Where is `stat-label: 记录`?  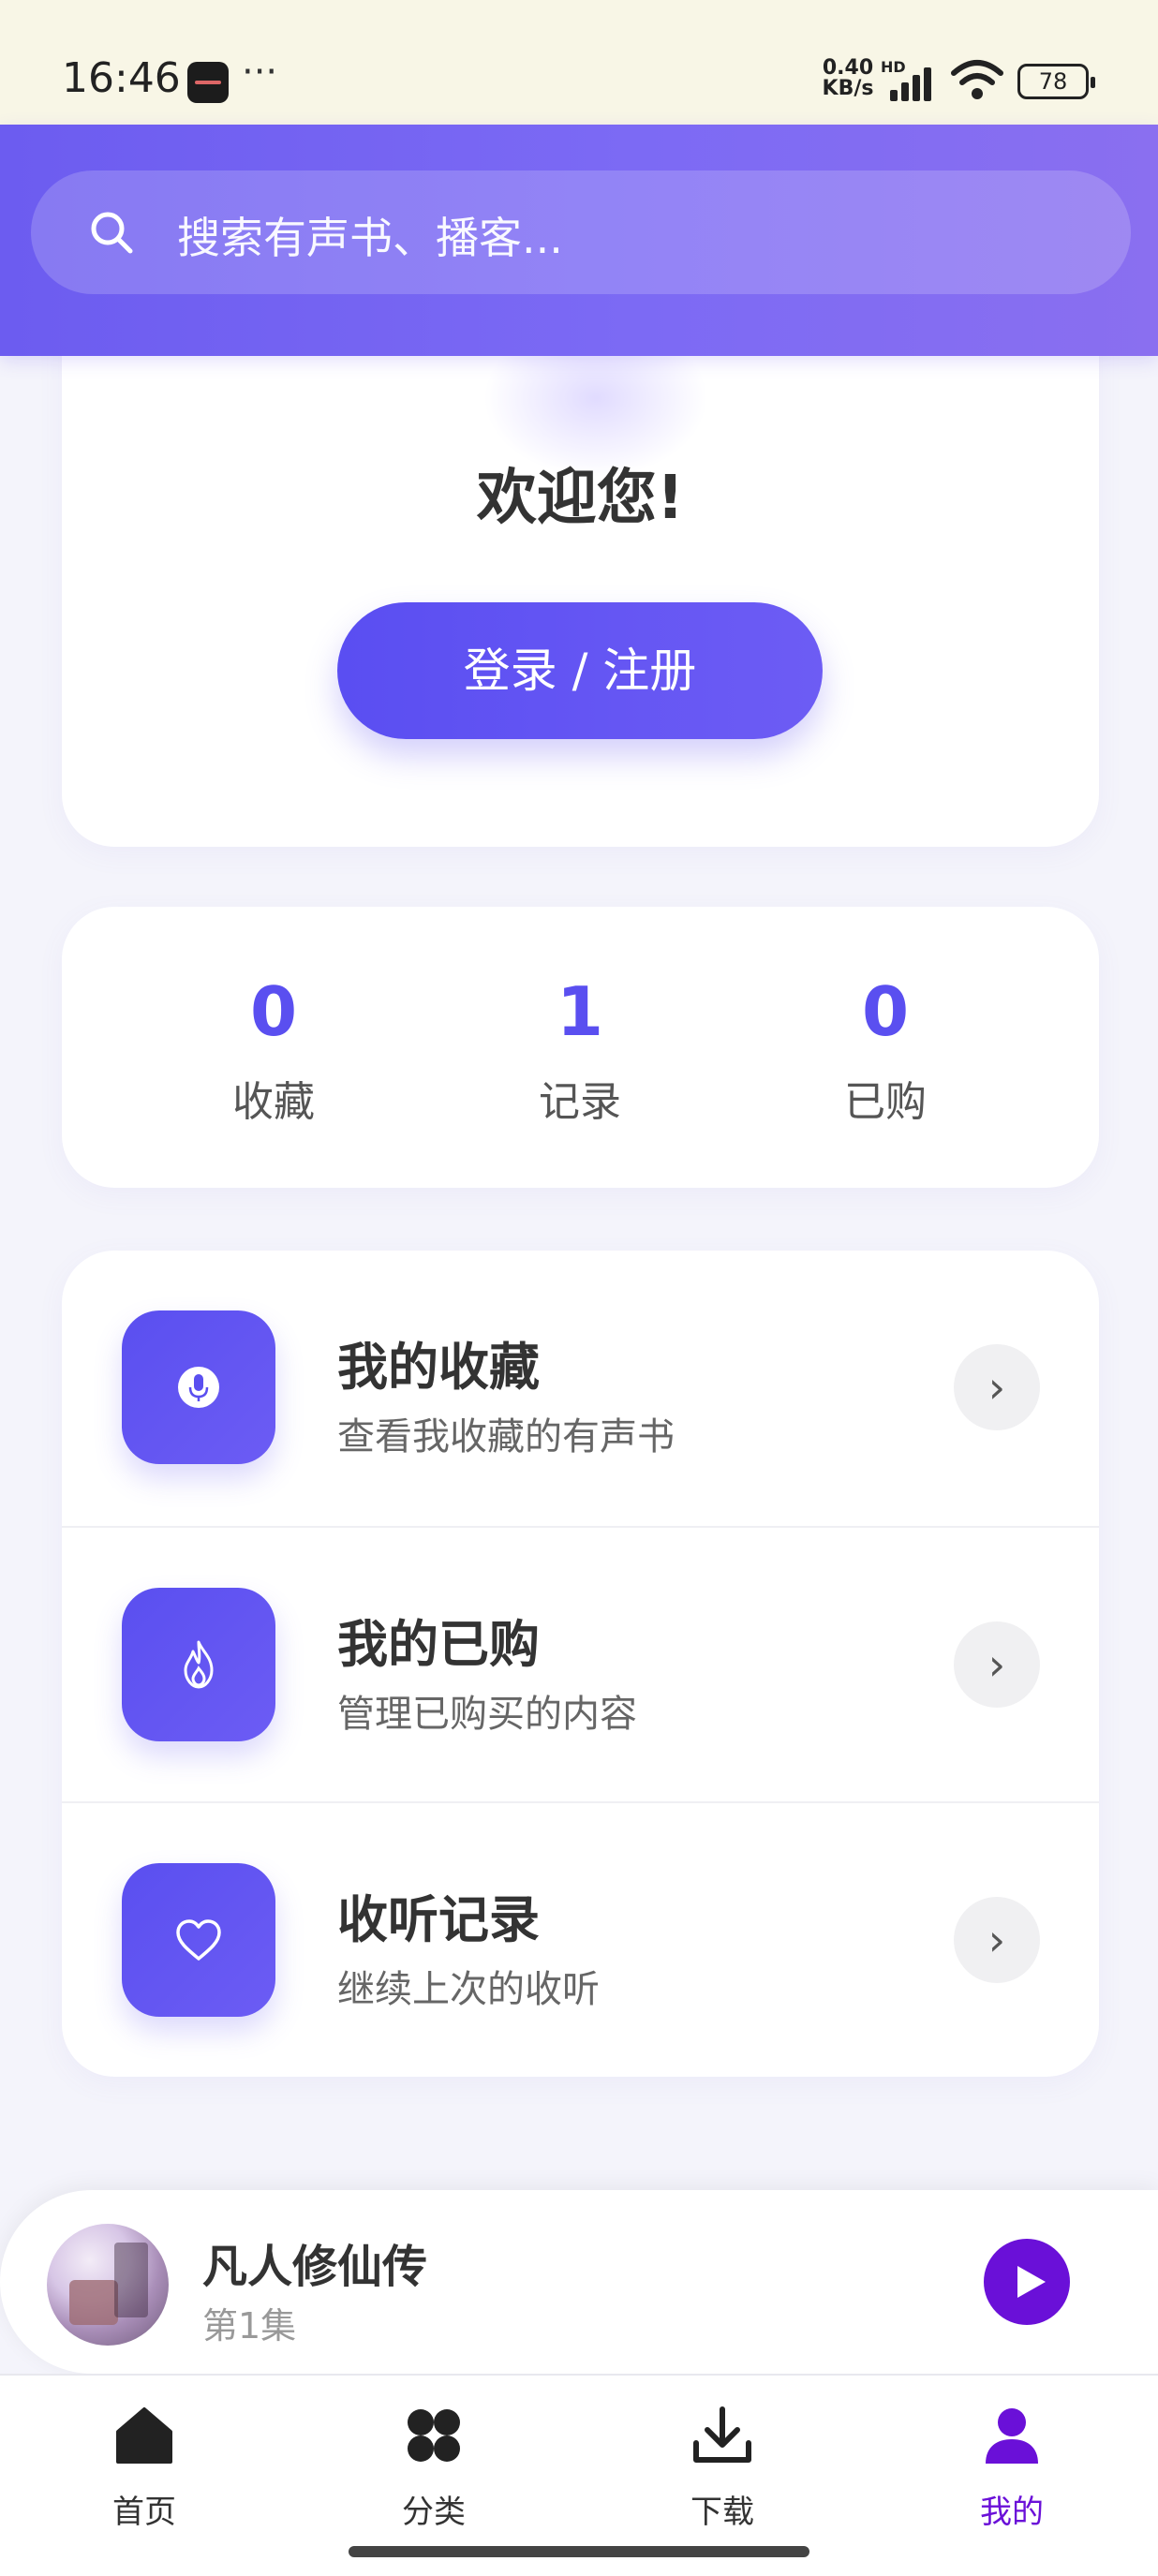 stat-label: 记录 is located at coordinates (580, 1102).